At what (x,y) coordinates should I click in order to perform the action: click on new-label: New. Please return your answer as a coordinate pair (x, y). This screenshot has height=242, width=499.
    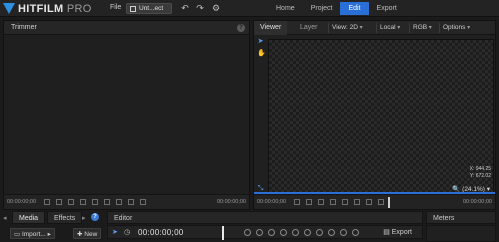
    Looking at the image, I should click on (91, 234).